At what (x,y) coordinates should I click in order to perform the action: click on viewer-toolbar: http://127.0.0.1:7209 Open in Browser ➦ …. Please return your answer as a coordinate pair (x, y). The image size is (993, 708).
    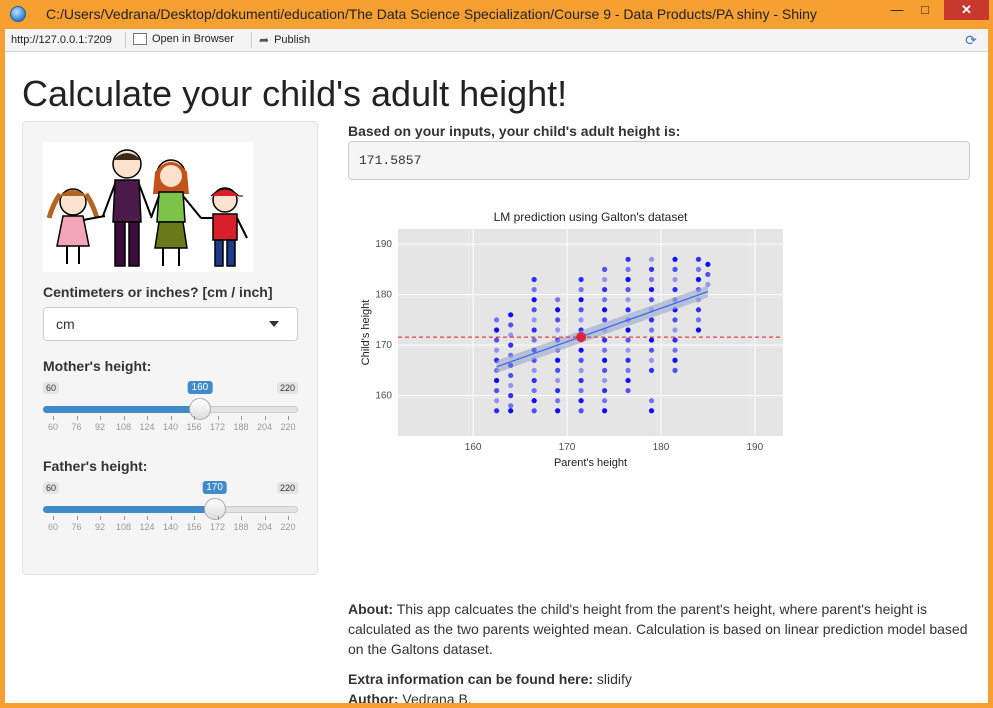
    Looking at the image, I should click on (496, 40).